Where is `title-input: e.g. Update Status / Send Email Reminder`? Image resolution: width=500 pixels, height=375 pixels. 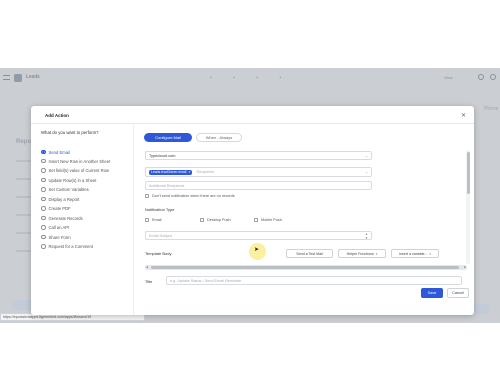 title-input: e.g. Update Status / Send Email Reminder is located at coordinates (314, 280).